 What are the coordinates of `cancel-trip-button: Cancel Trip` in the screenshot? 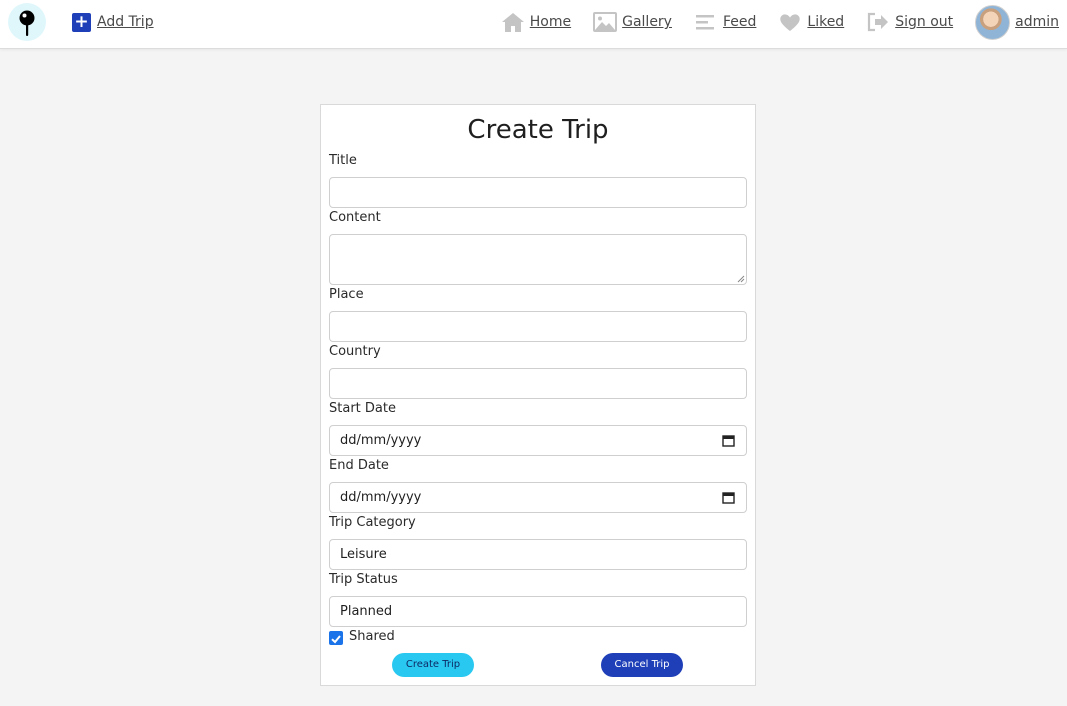 It's located at (642, 665).